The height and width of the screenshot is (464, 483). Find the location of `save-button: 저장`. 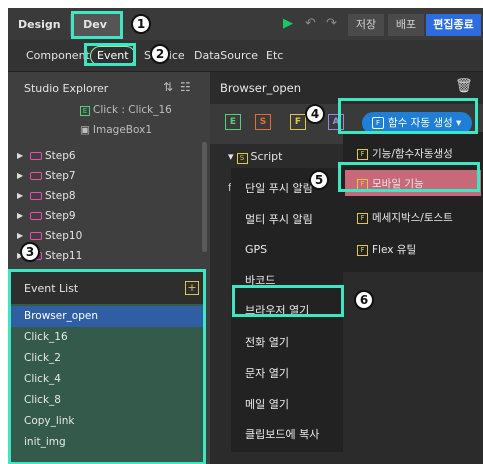

save-button: 저장 is located at coordinates (366, 25).